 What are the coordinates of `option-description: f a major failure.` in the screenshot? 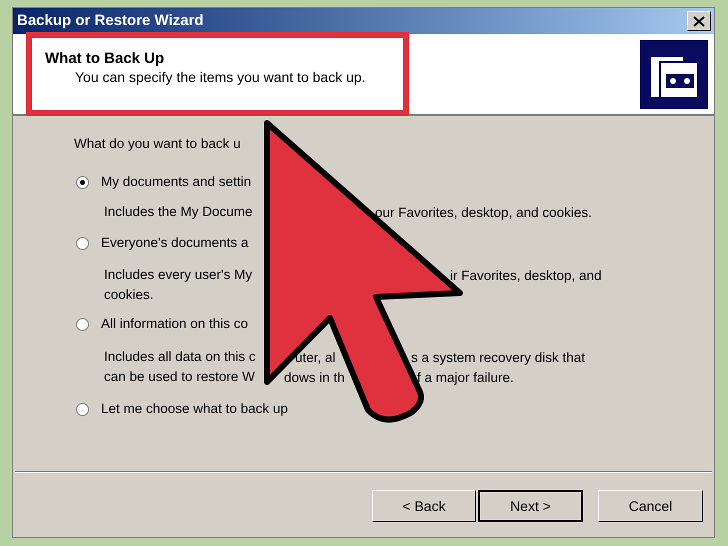 It's located at (465, 378).